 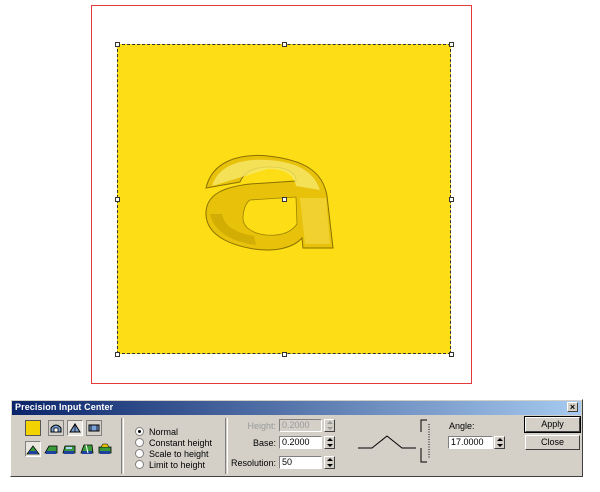 I want to click on mode-limit-to-height-label: Limit to height, so click(x=177, y=464).